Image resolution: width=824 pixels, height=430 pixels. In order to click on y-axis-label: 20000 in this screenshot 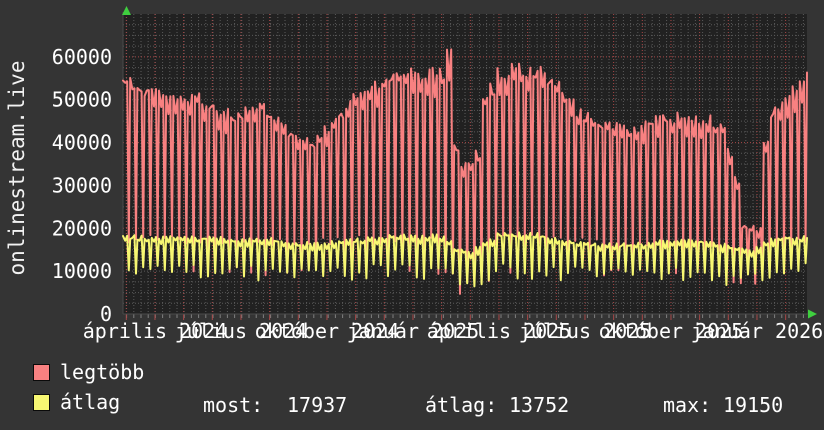, I will do `click(82, 228)`.